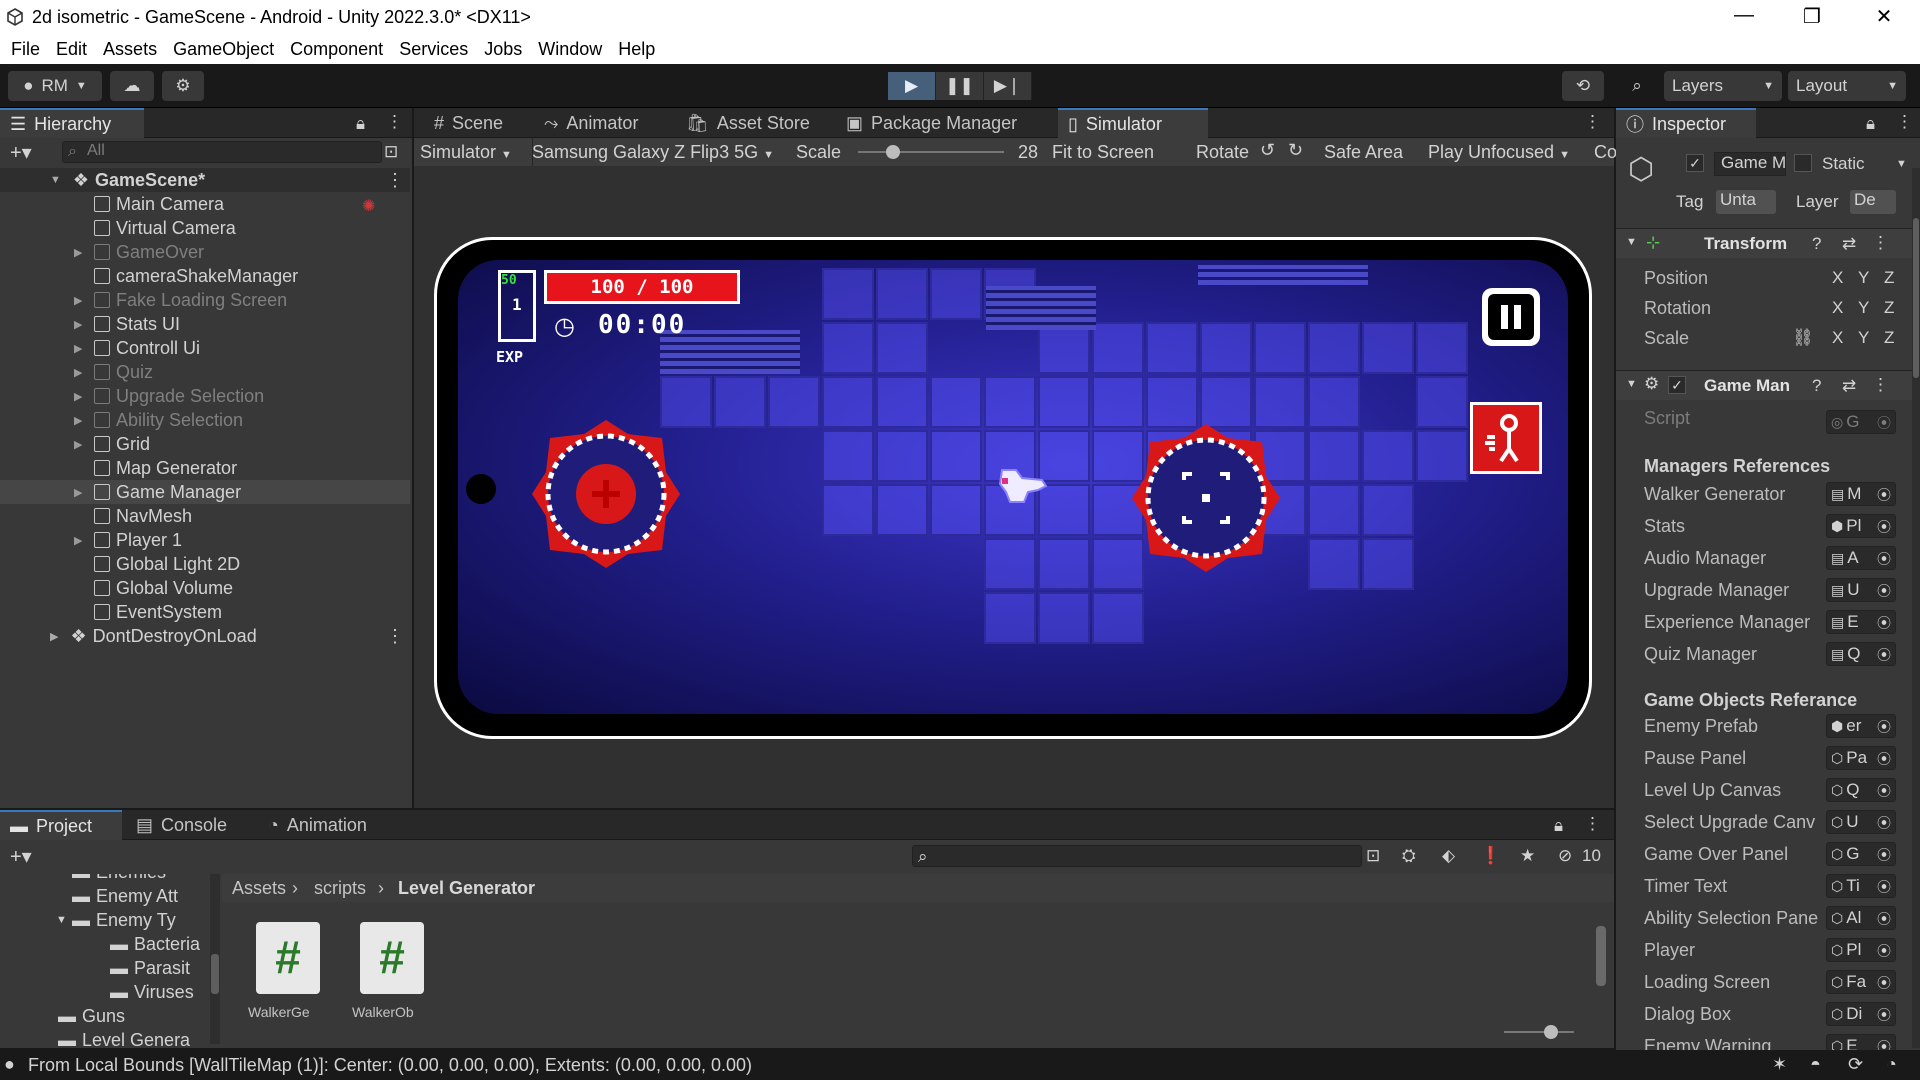  What do you see at coordinates (61, 825) in the screenshot?
I see `tab-project: ▬ Project` at bounding box center [61, 825].